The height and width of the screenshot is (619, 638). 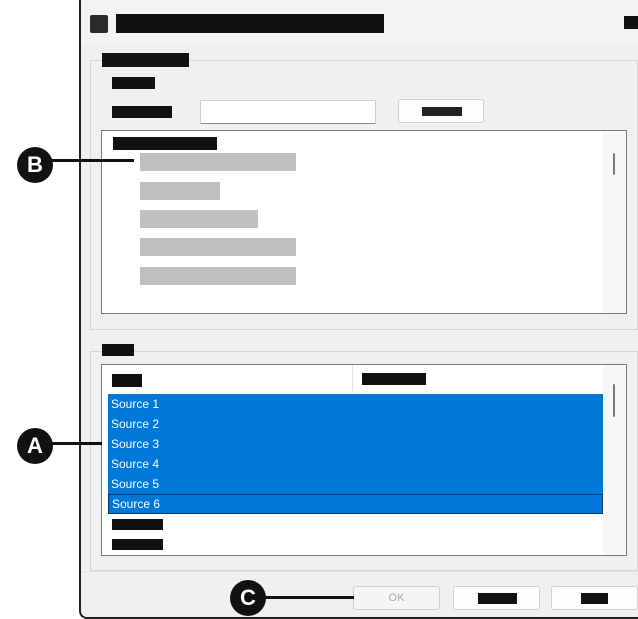 I want to click on ok-button: OK, so click(x=396, y=598).